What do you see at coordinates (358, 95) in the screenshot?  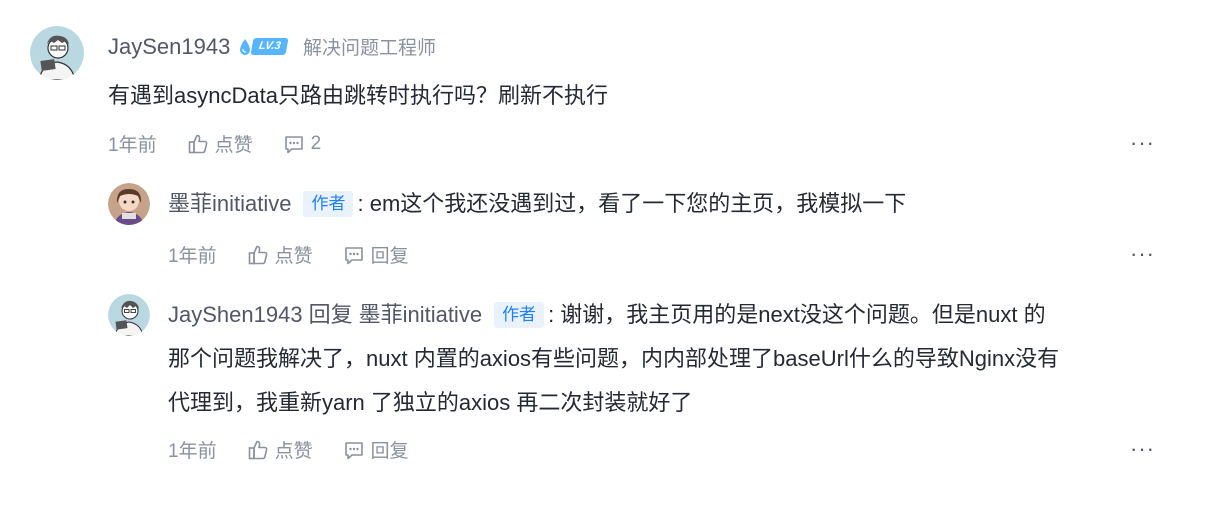 I see `comment-content: 有遇到asyncData只路由跳转时执行吗？刷新不执行` at bounding box center [358, 95].